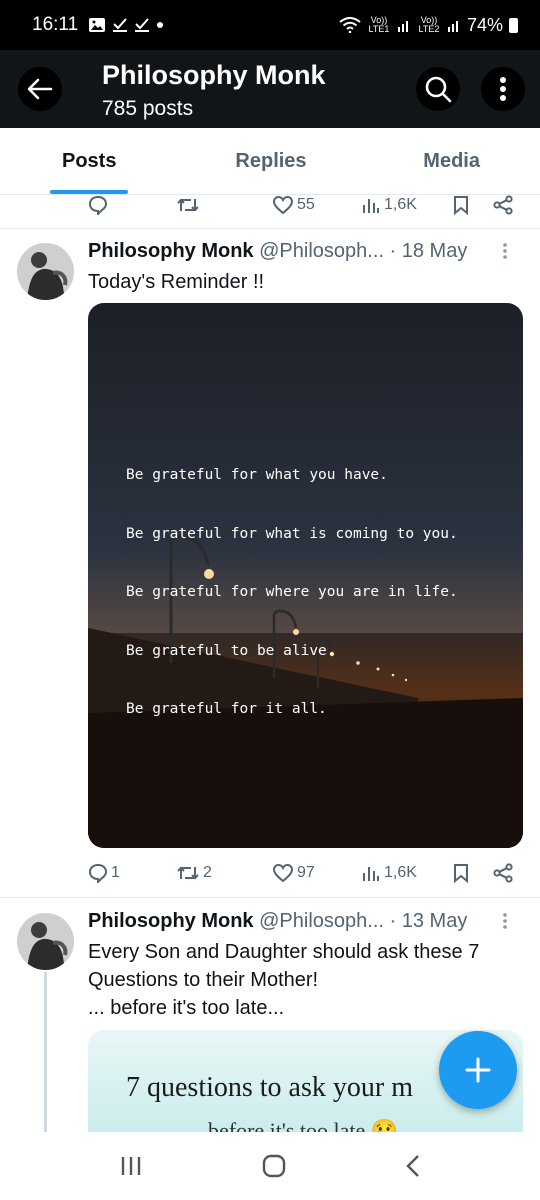 This screenshot has height=1200, width=540. I want to click on tweet-date: · 13 May, so click(429, 921).